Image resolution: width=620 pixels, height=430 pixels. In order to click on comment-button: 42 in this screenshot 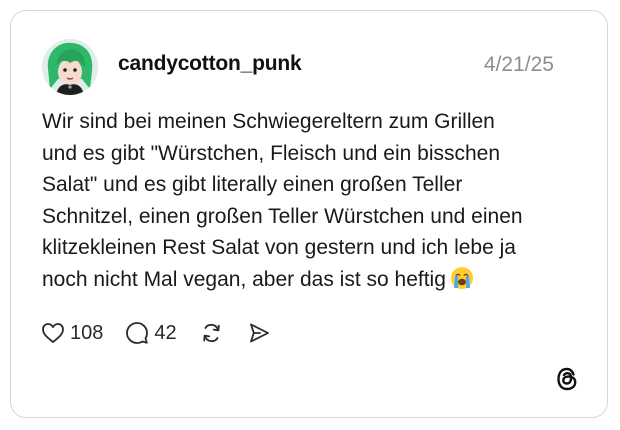, I will do `click(151, 333)`.